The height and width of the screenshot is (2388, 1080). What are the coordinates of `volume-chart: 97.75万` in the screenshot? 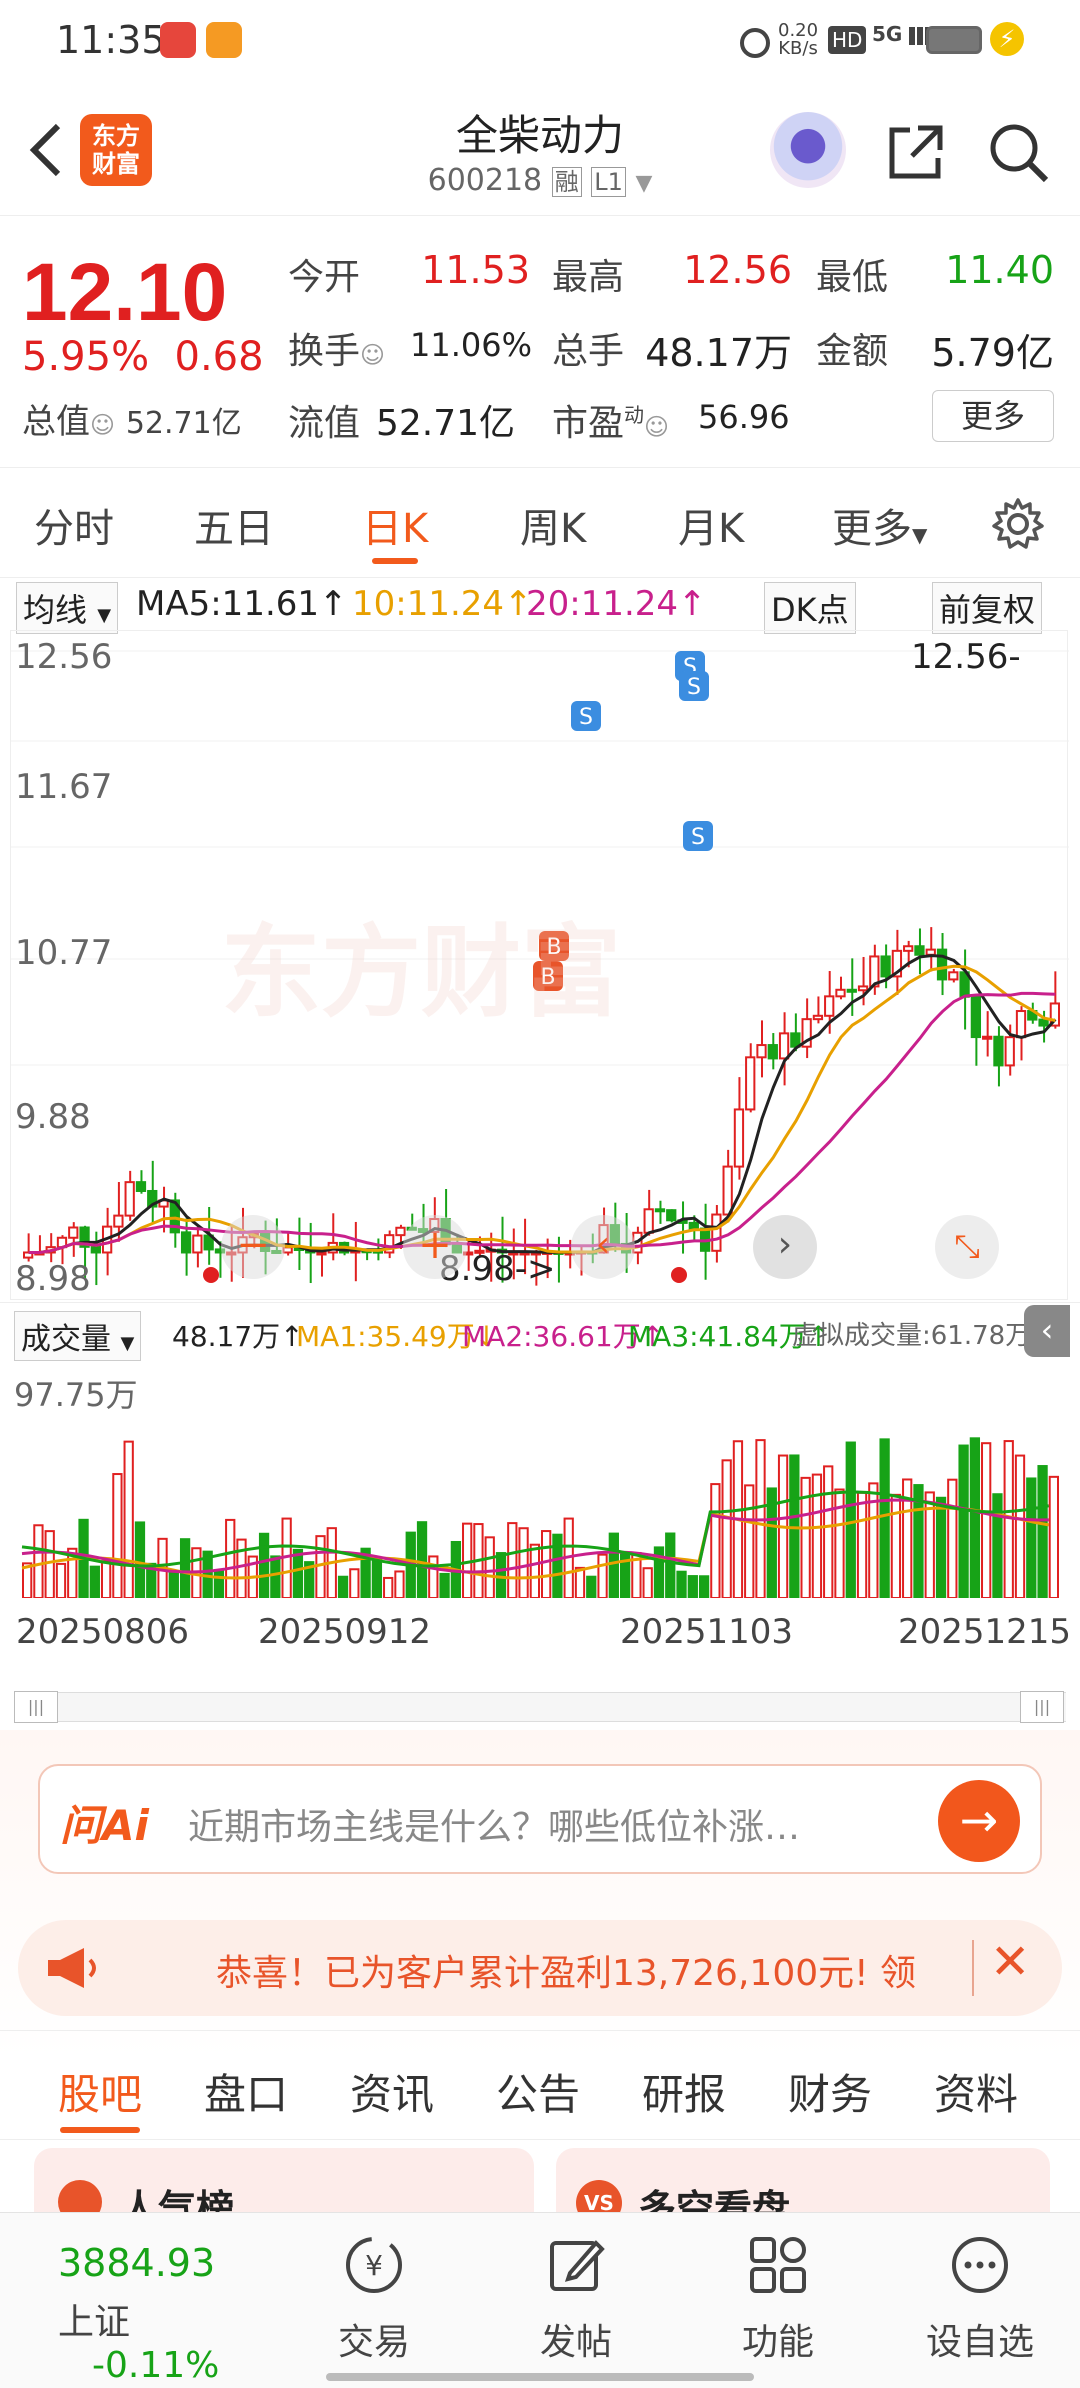 It's located at (539, 1479).